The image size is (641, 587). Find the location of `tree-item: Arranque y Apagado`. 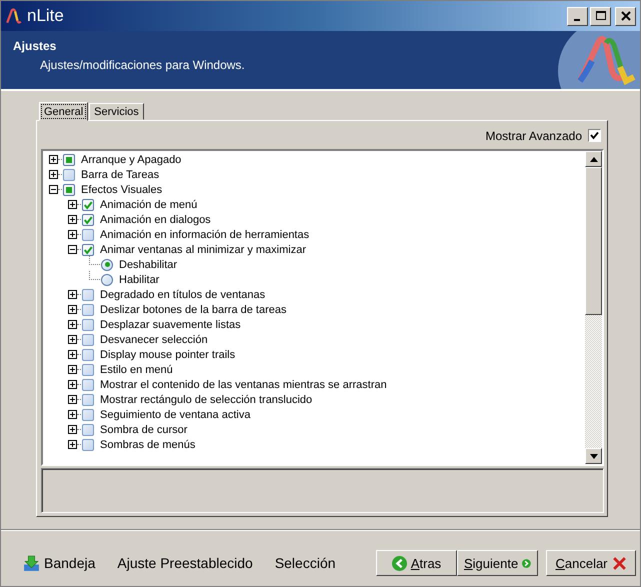

tree-item: Arranque y Apagado is located at coordinates (131, 160).